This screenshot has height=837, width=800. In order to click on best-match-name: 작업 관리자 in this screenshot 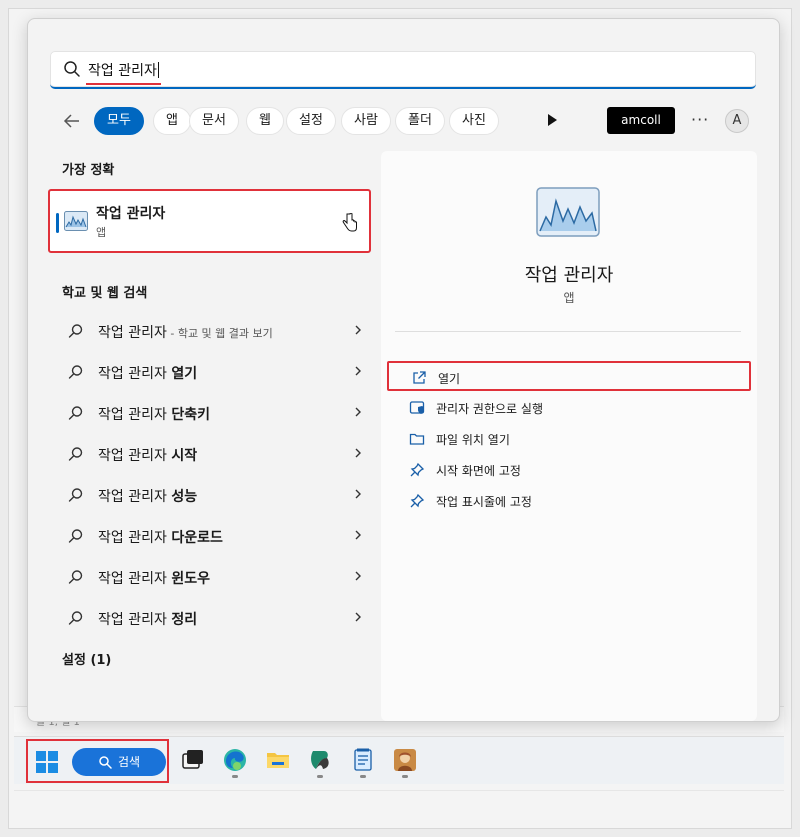, I will do `click(131, 214)`.